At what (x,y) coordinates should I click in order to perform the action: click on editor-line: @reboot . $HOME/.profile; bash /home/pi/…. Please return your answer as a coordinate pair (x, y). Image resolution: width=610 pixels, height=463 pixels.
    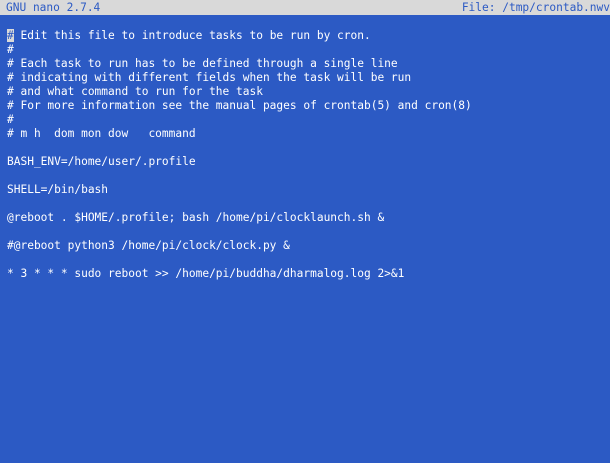
    Looking at the image, I should click on (308, 218).